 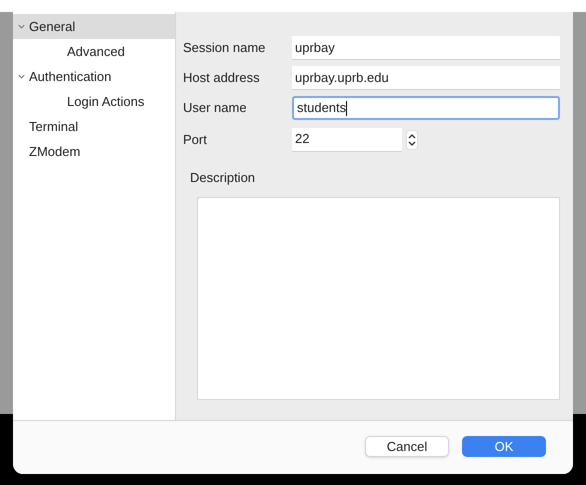 I want to click on sidebar-item: General, so click(x=94, y=26).